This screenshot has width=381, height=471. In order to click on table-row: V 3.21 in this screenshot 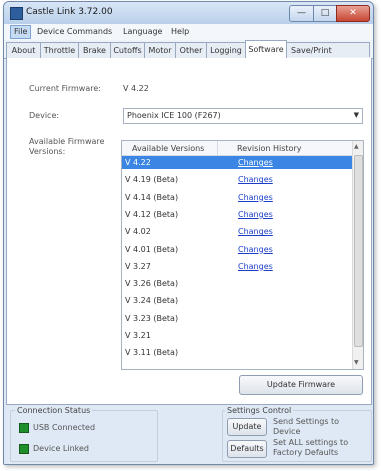, I will do `click(237, 335)`.